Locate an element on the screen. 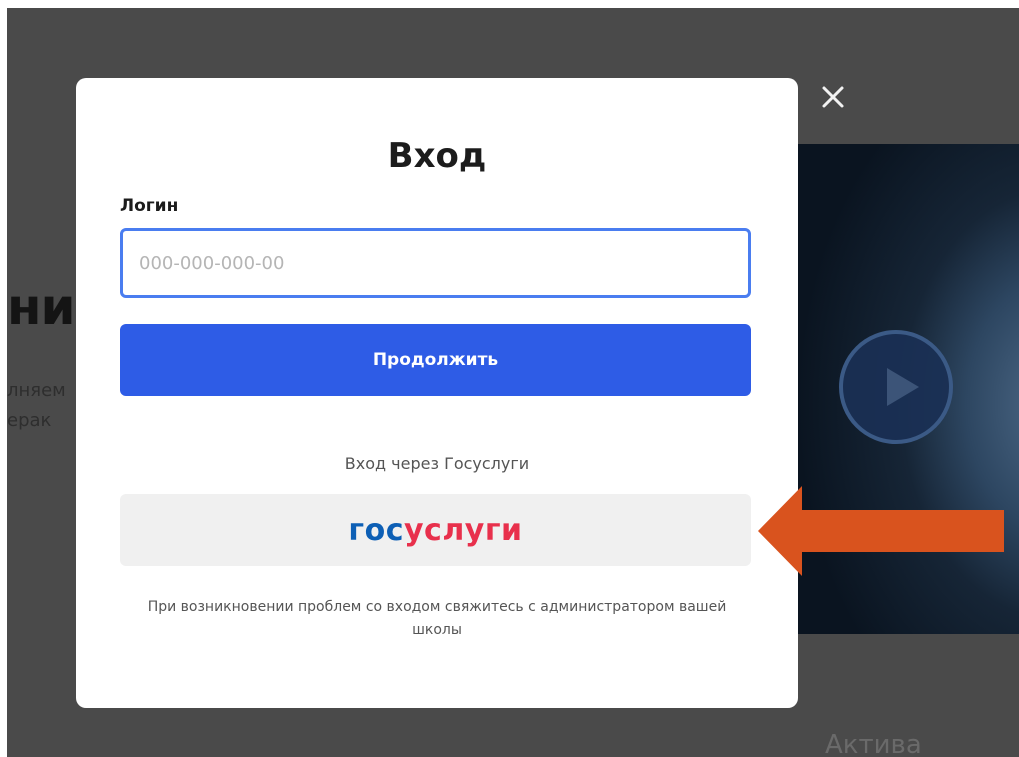 The image size is (1019, 757). continue-button: Продолжить is located at coordinates (435, 360).